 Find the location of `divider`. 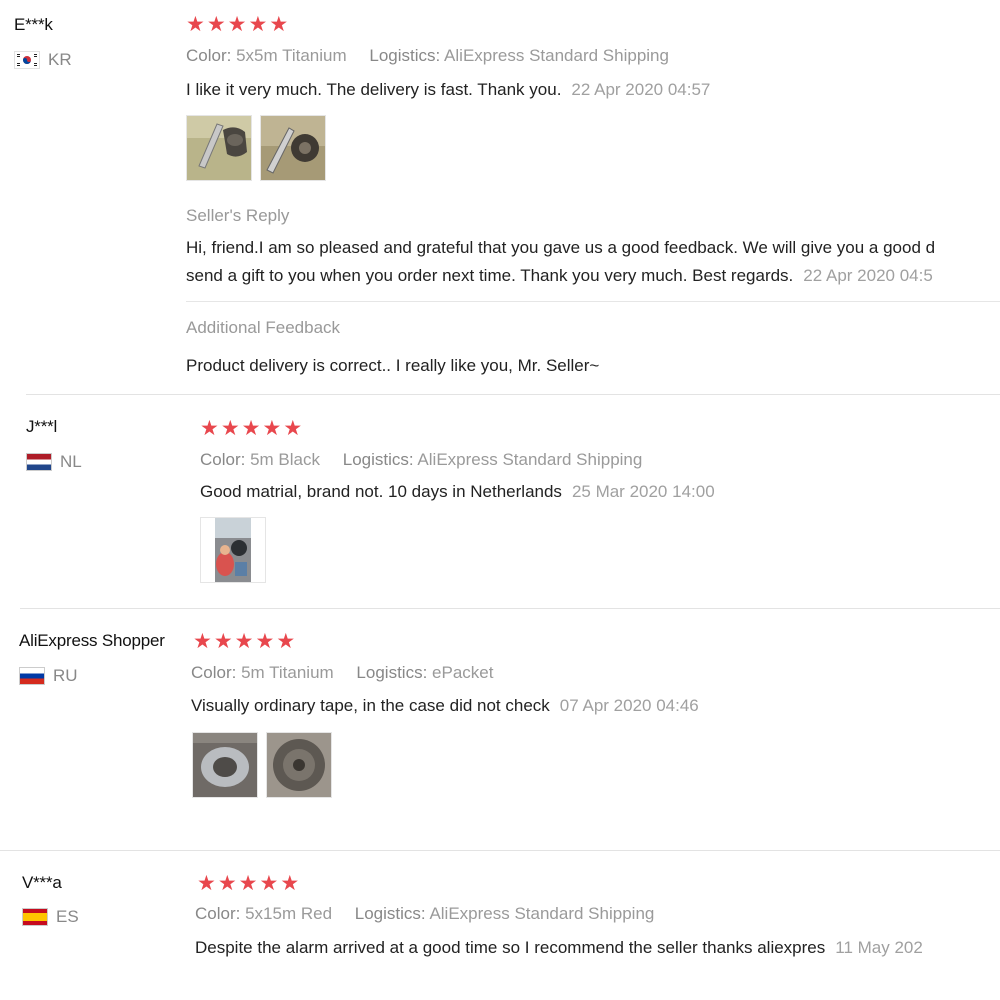

divider is located at coordinates (593, 301).